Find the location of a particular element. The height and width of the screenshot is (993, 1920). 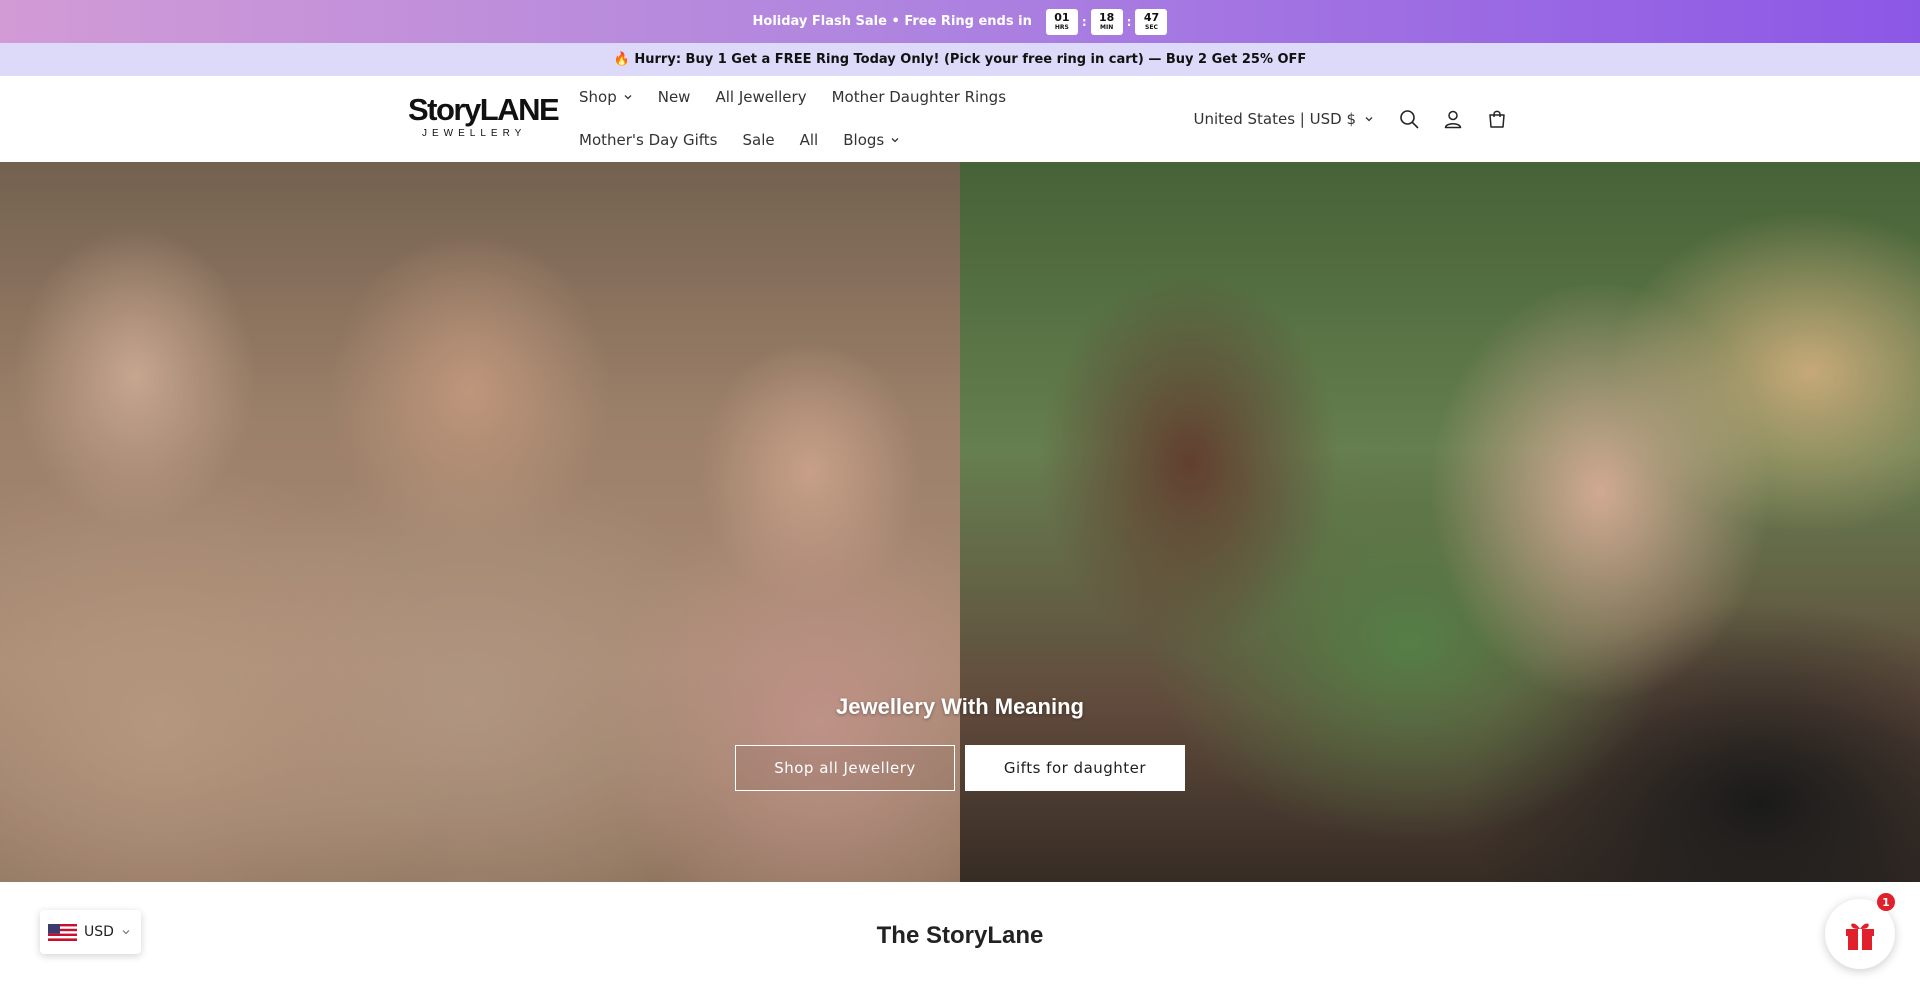

account-icon is located at coordinates (1453, 119).